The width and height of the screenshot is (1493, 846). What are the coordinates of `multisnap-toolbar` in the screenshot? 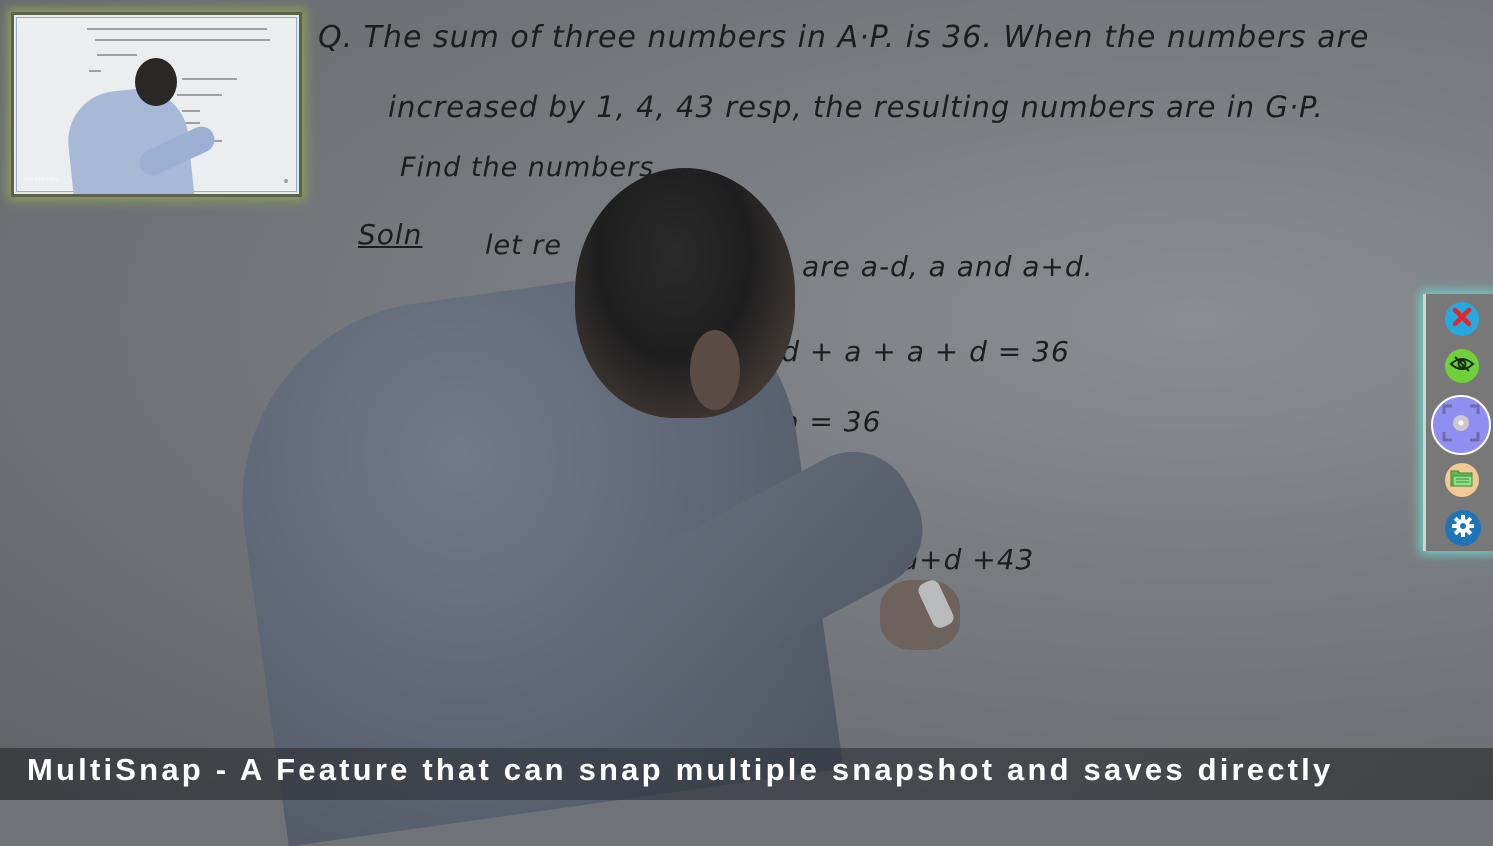 It's located at (1458, 422).